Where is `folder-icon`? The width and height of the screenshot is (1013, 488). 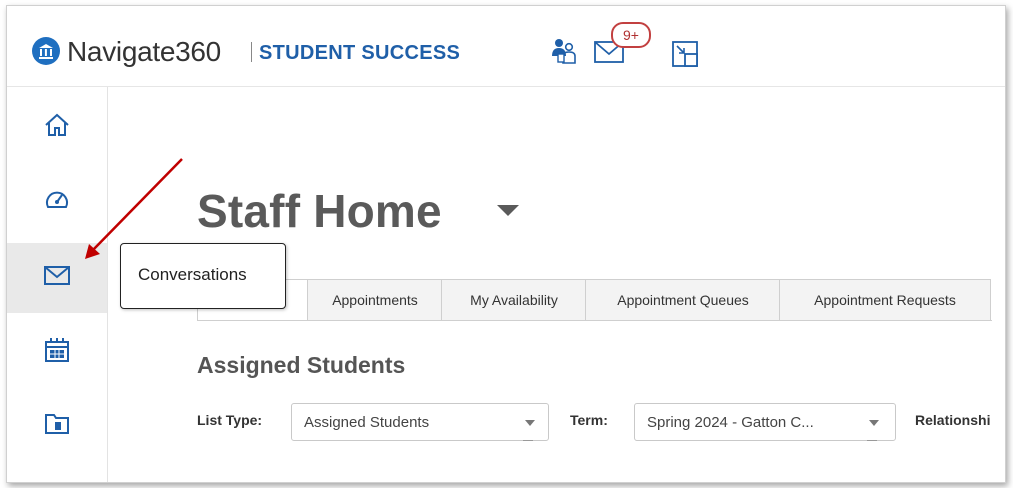
folder-icon is located at coordinates (57, 425).